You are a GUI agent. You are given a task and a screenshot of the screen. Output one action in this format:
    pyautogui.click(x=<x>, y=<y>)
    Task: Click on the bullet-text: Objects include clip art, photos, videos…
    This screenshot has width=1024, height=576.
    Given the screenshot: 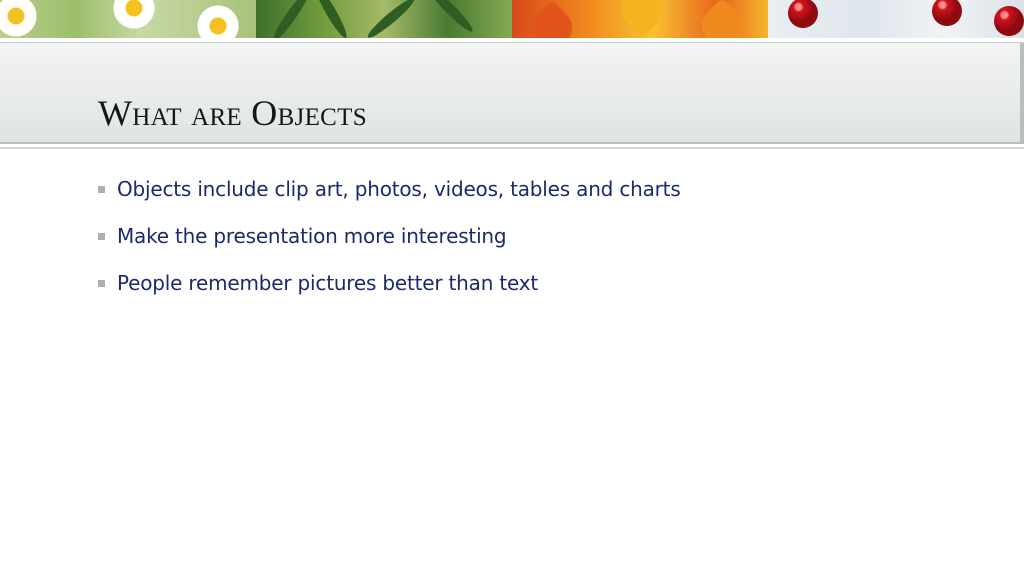 What is the action you would take?
    pyautogui.click(x=399, y=189)
    